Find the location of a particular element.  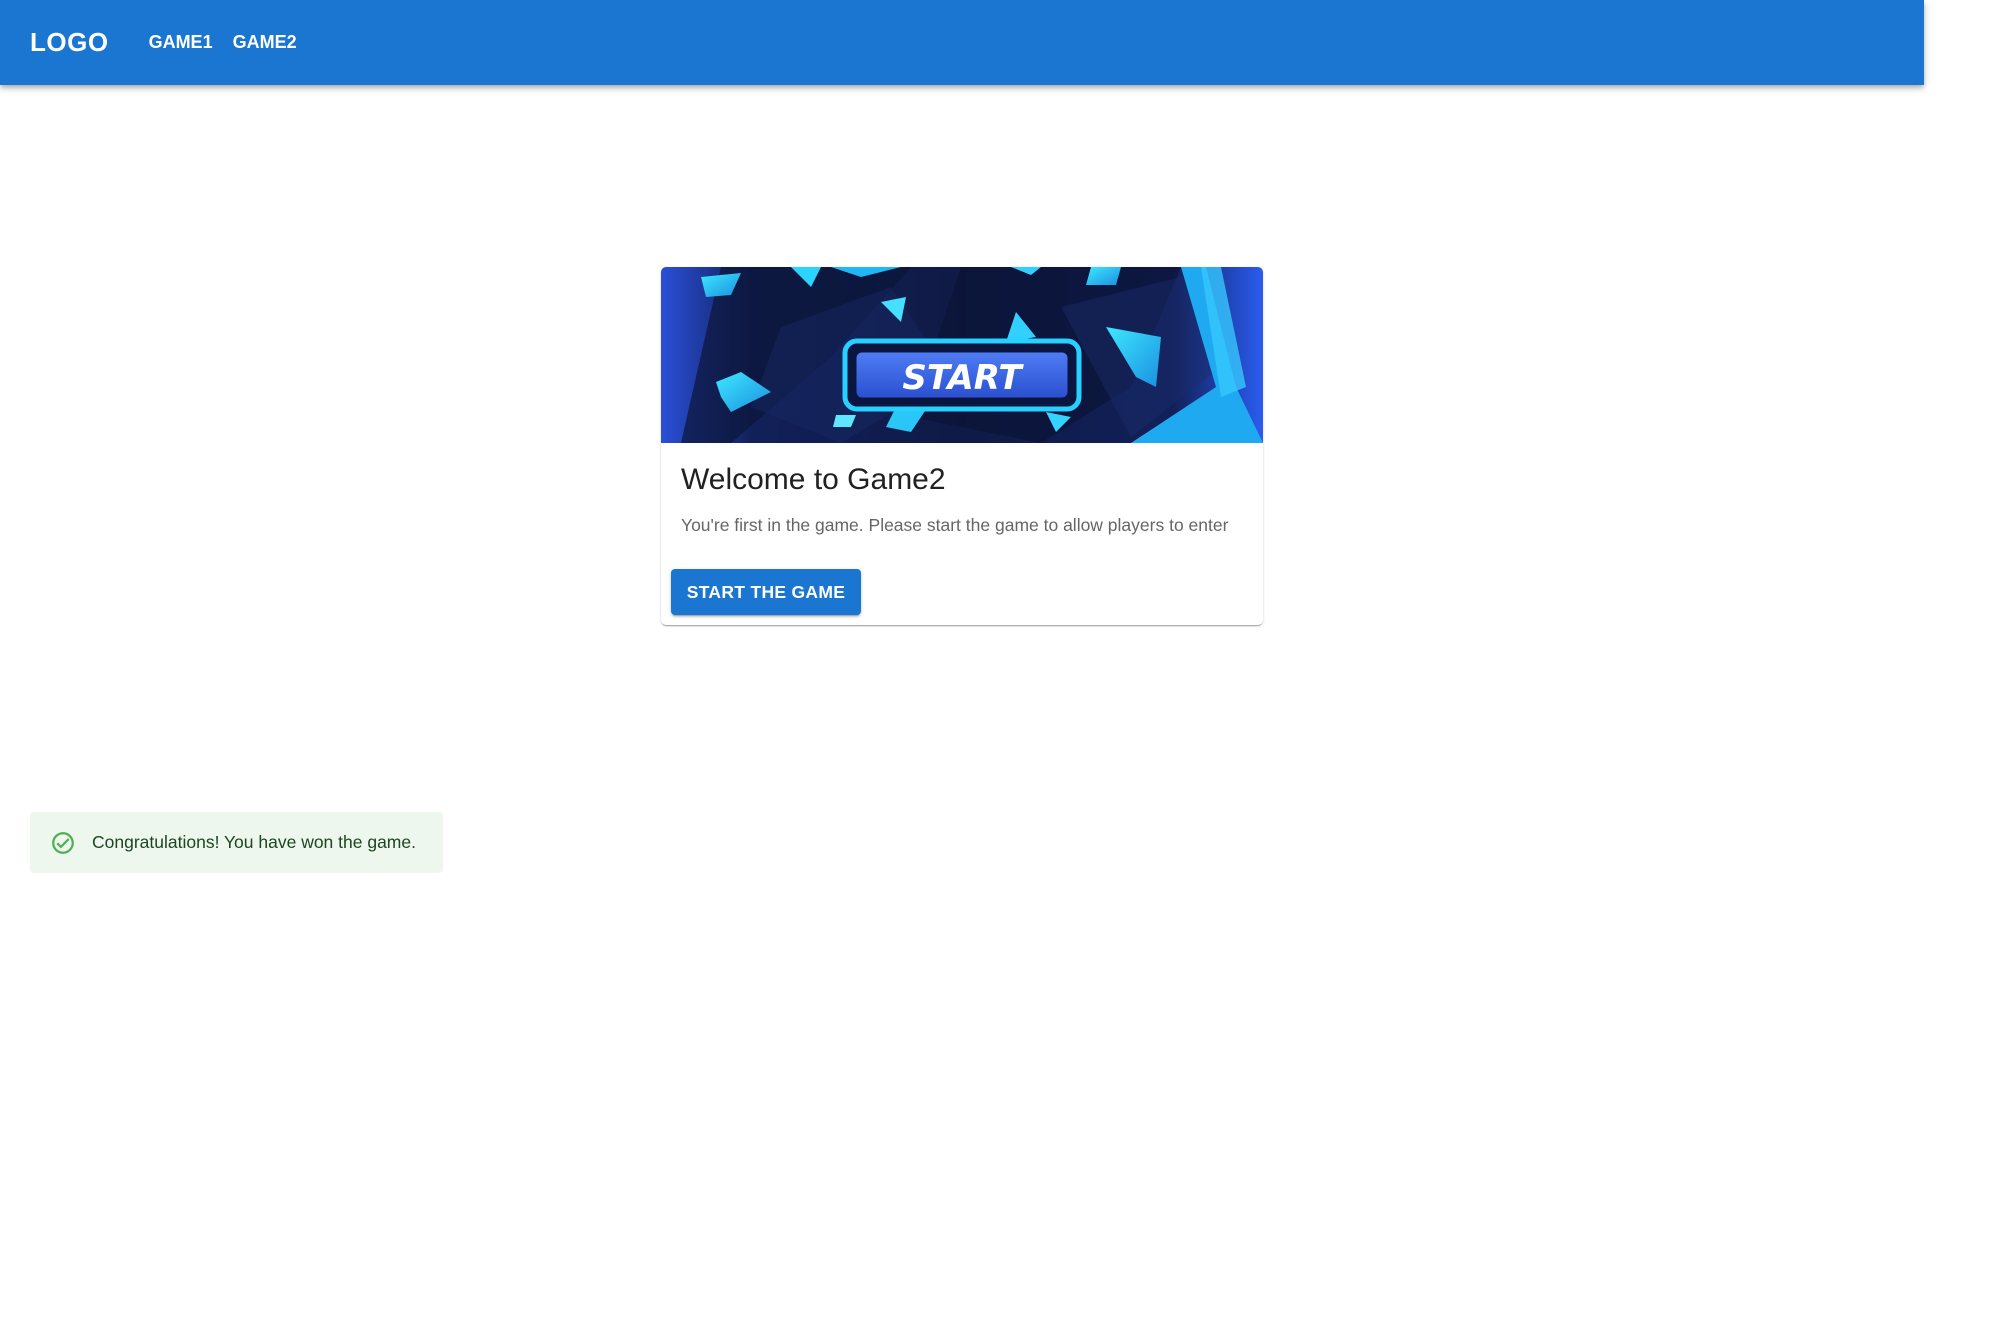

alert-message: Congratulations! You have won the game. is located at coordinates (254, 842).